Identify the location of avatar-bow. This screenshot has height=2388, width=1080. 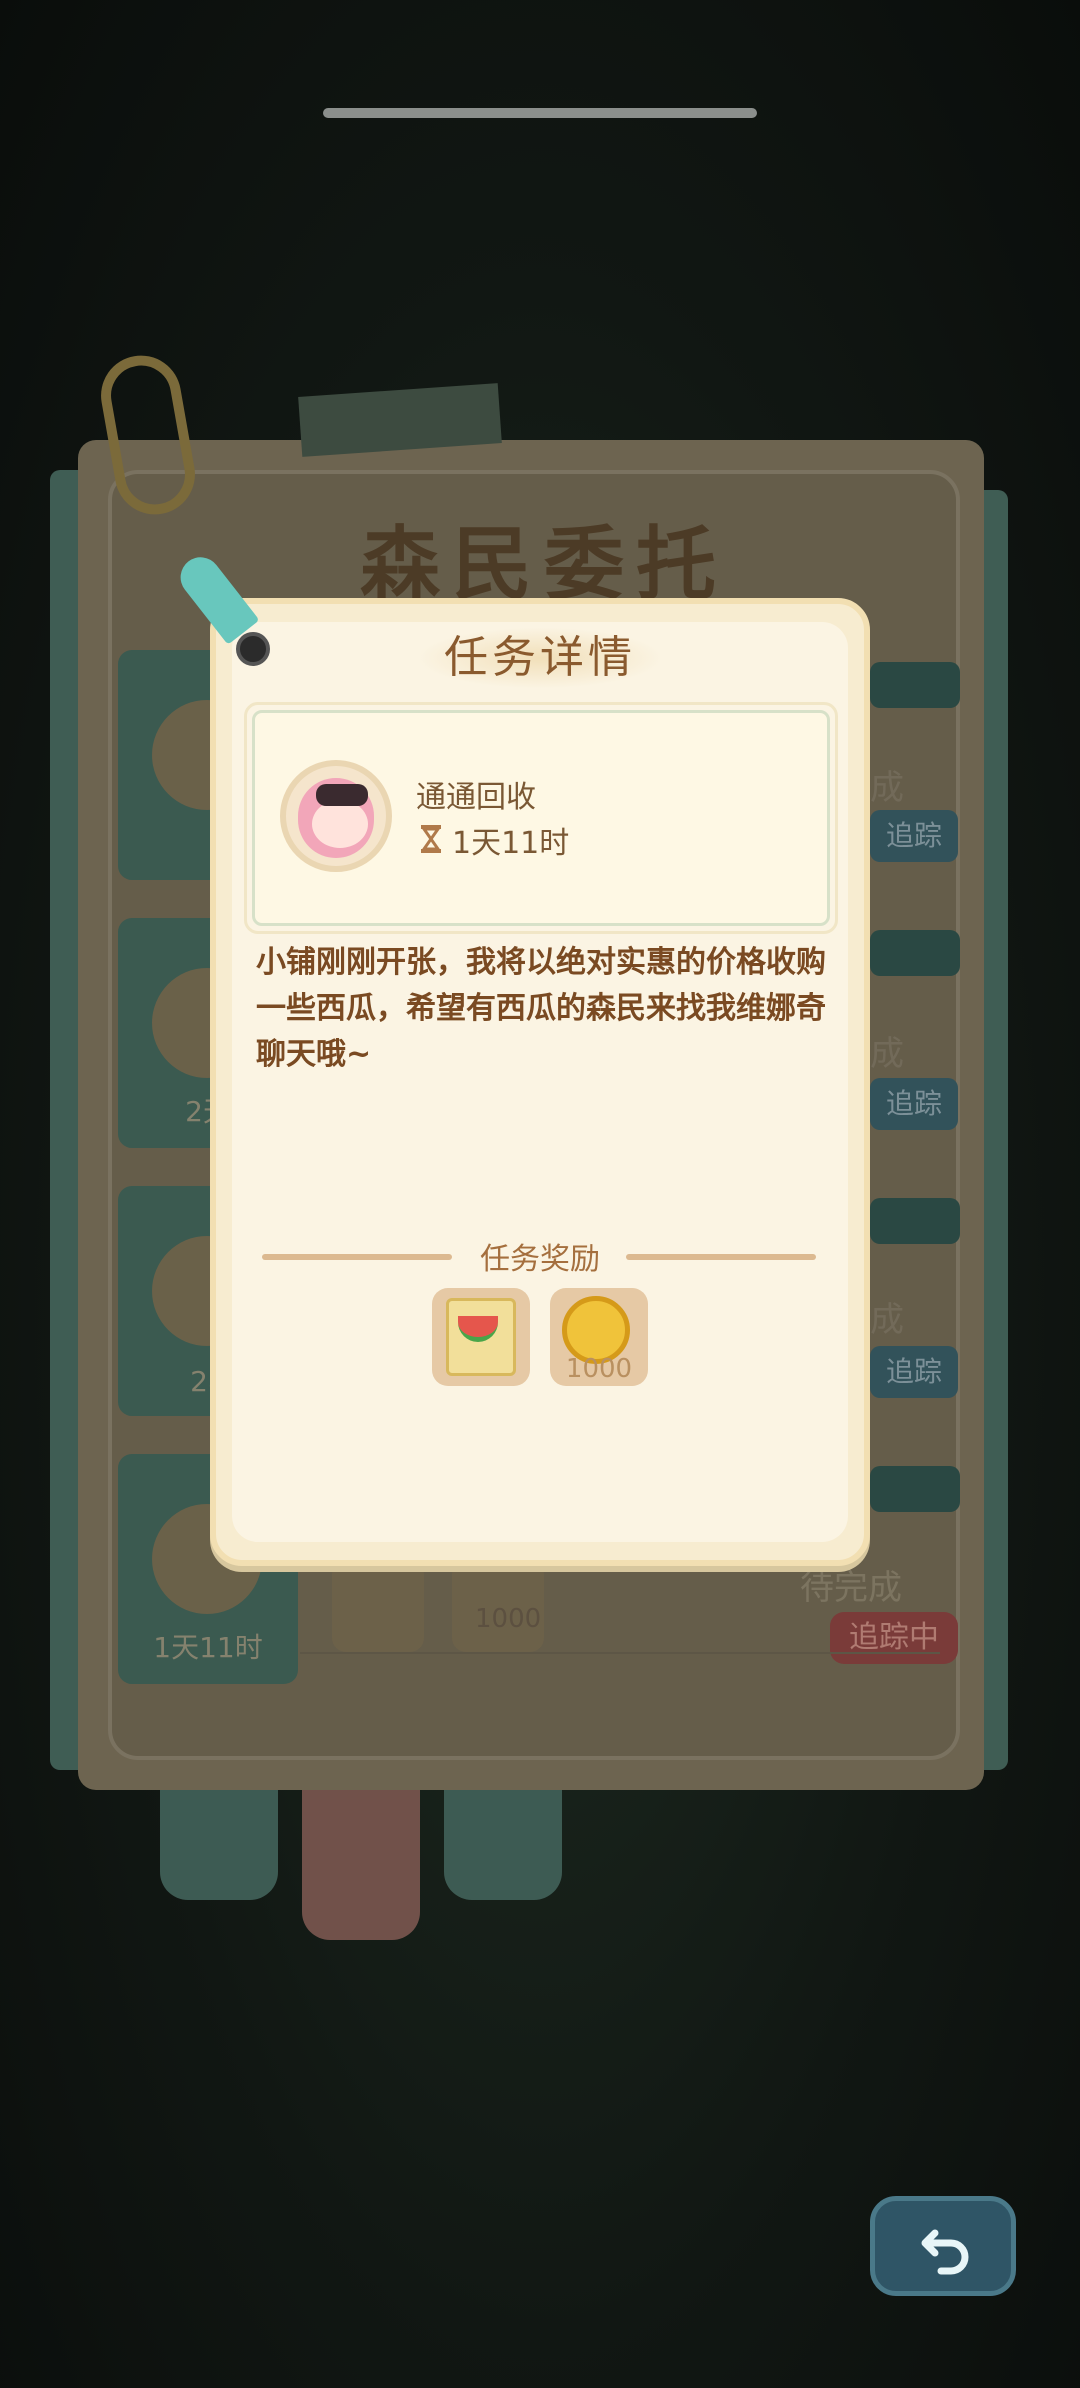
(342, 795).